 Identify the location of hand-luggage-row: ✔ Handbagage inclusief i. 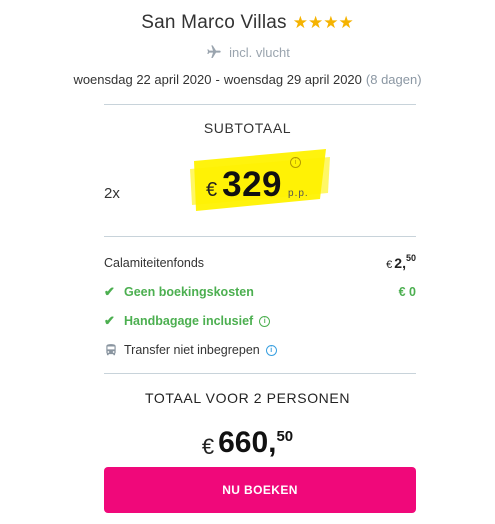
(260, 321).